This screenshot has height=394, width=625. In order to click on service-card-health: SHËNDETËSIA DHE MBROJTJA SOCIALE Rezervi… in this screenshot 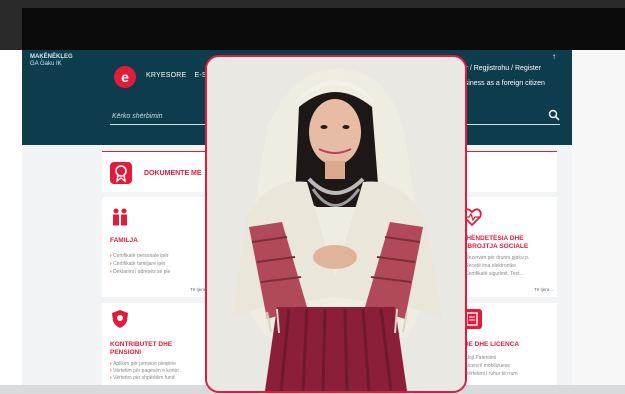, I will do `click(505, 247)`.